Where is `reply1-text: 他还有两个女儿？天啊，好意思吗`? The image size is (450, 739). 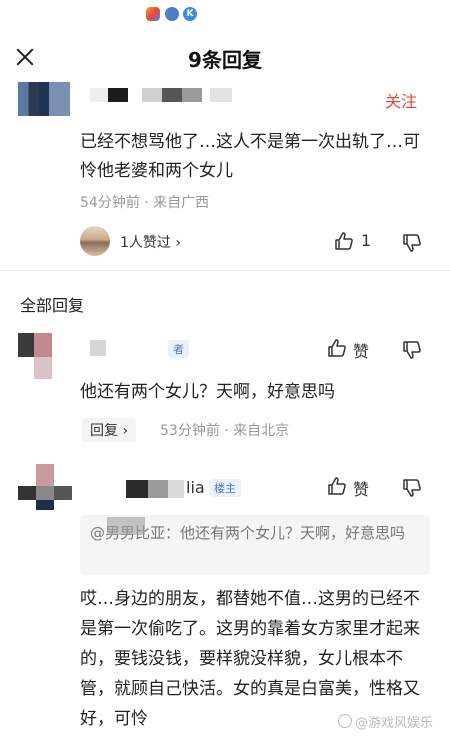
reply1-text: 他还有两个女儿？天啊，好意思吗 is located at coordinates (207, 392).